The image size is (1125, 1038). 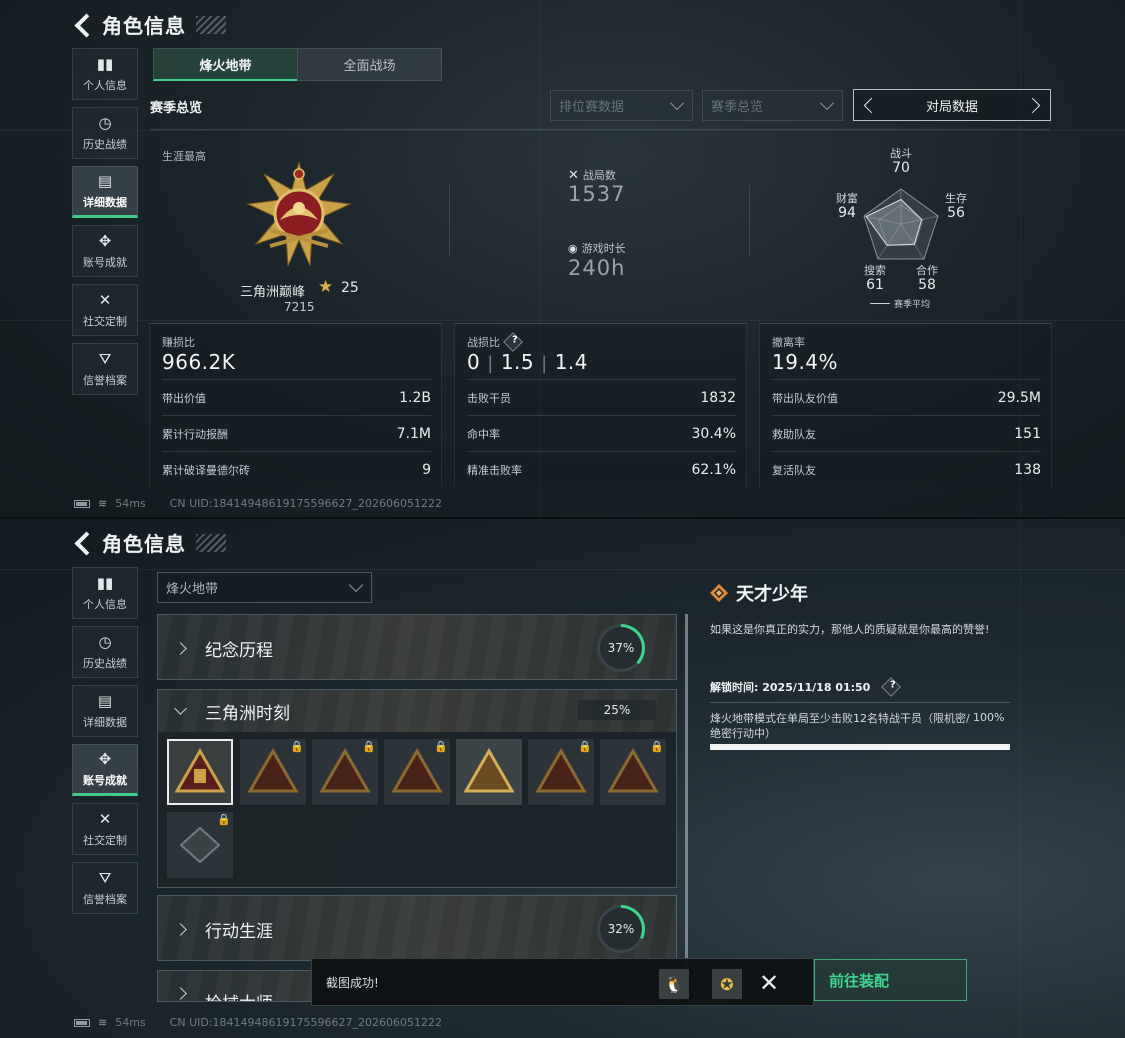 I want to click on category-name: 行动生涯, so click(x=239, y=931).